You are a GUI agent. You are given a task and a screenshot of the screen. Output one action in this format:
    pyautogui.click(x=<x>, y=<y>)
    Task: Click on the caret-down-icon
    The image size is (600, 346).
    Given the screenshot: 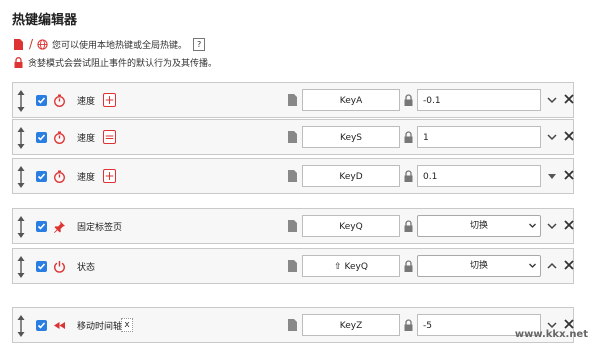 What is the action you would take?
    pyautogui.click(x=552, y=176)
    